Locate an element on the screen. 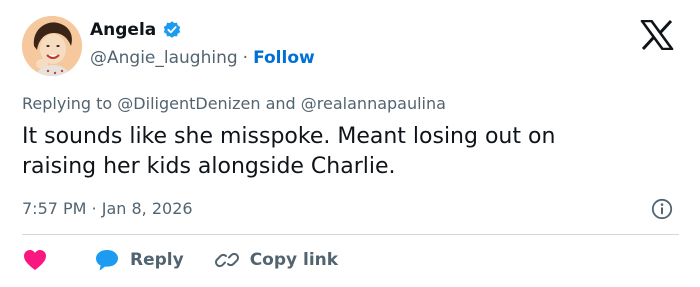  copy-link-button: Copy link is located at coordinates (276, 260).